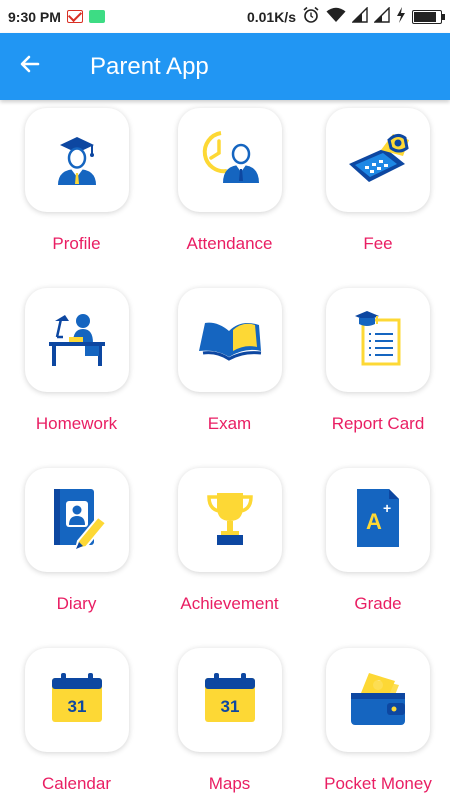 Image resolution: width=450 pixels, height=800 pixels. What do you see at coordinates (311, 16) in the screenshot?
I see `alarm-icon` at bounding box center [311, 16].